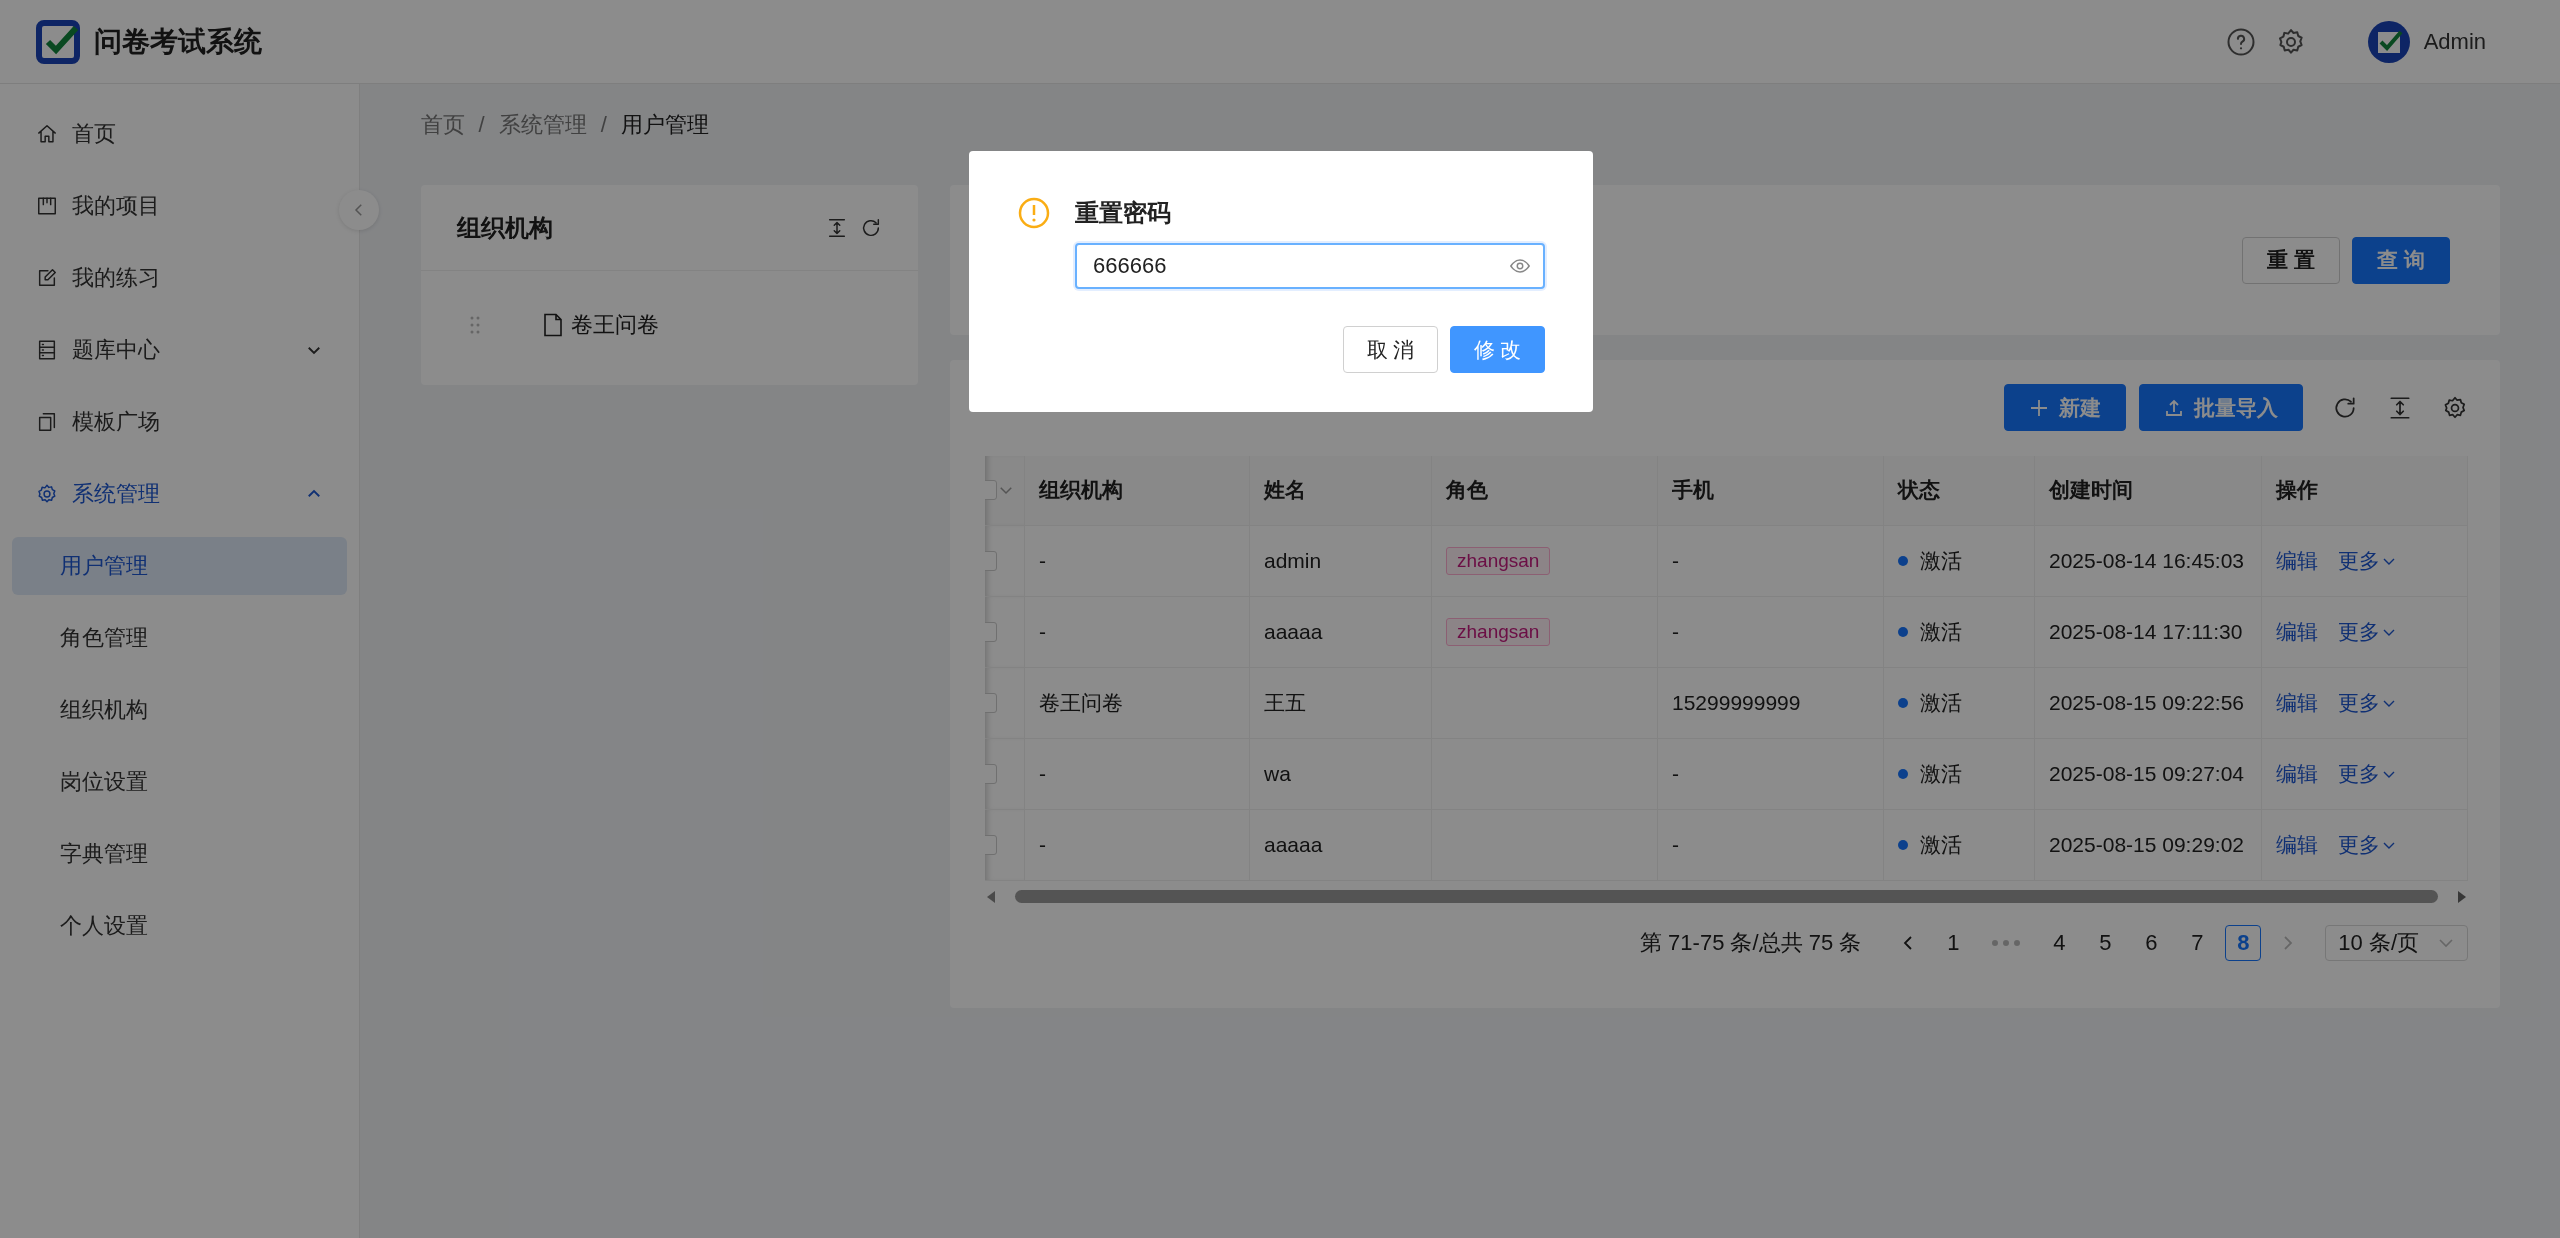 Image resolution: width=2560 pixels, height=1238 pixels. I want to click on app-title: 问卷考试系统, so click(178, 41).